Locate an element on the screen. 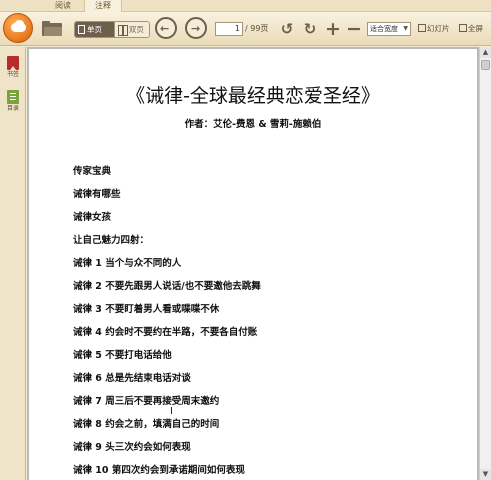 Image resolution: width=491 pixels, height=480 pixels. zoom-select: 适合宽度 ▼ is located at coordinates (389, 29).